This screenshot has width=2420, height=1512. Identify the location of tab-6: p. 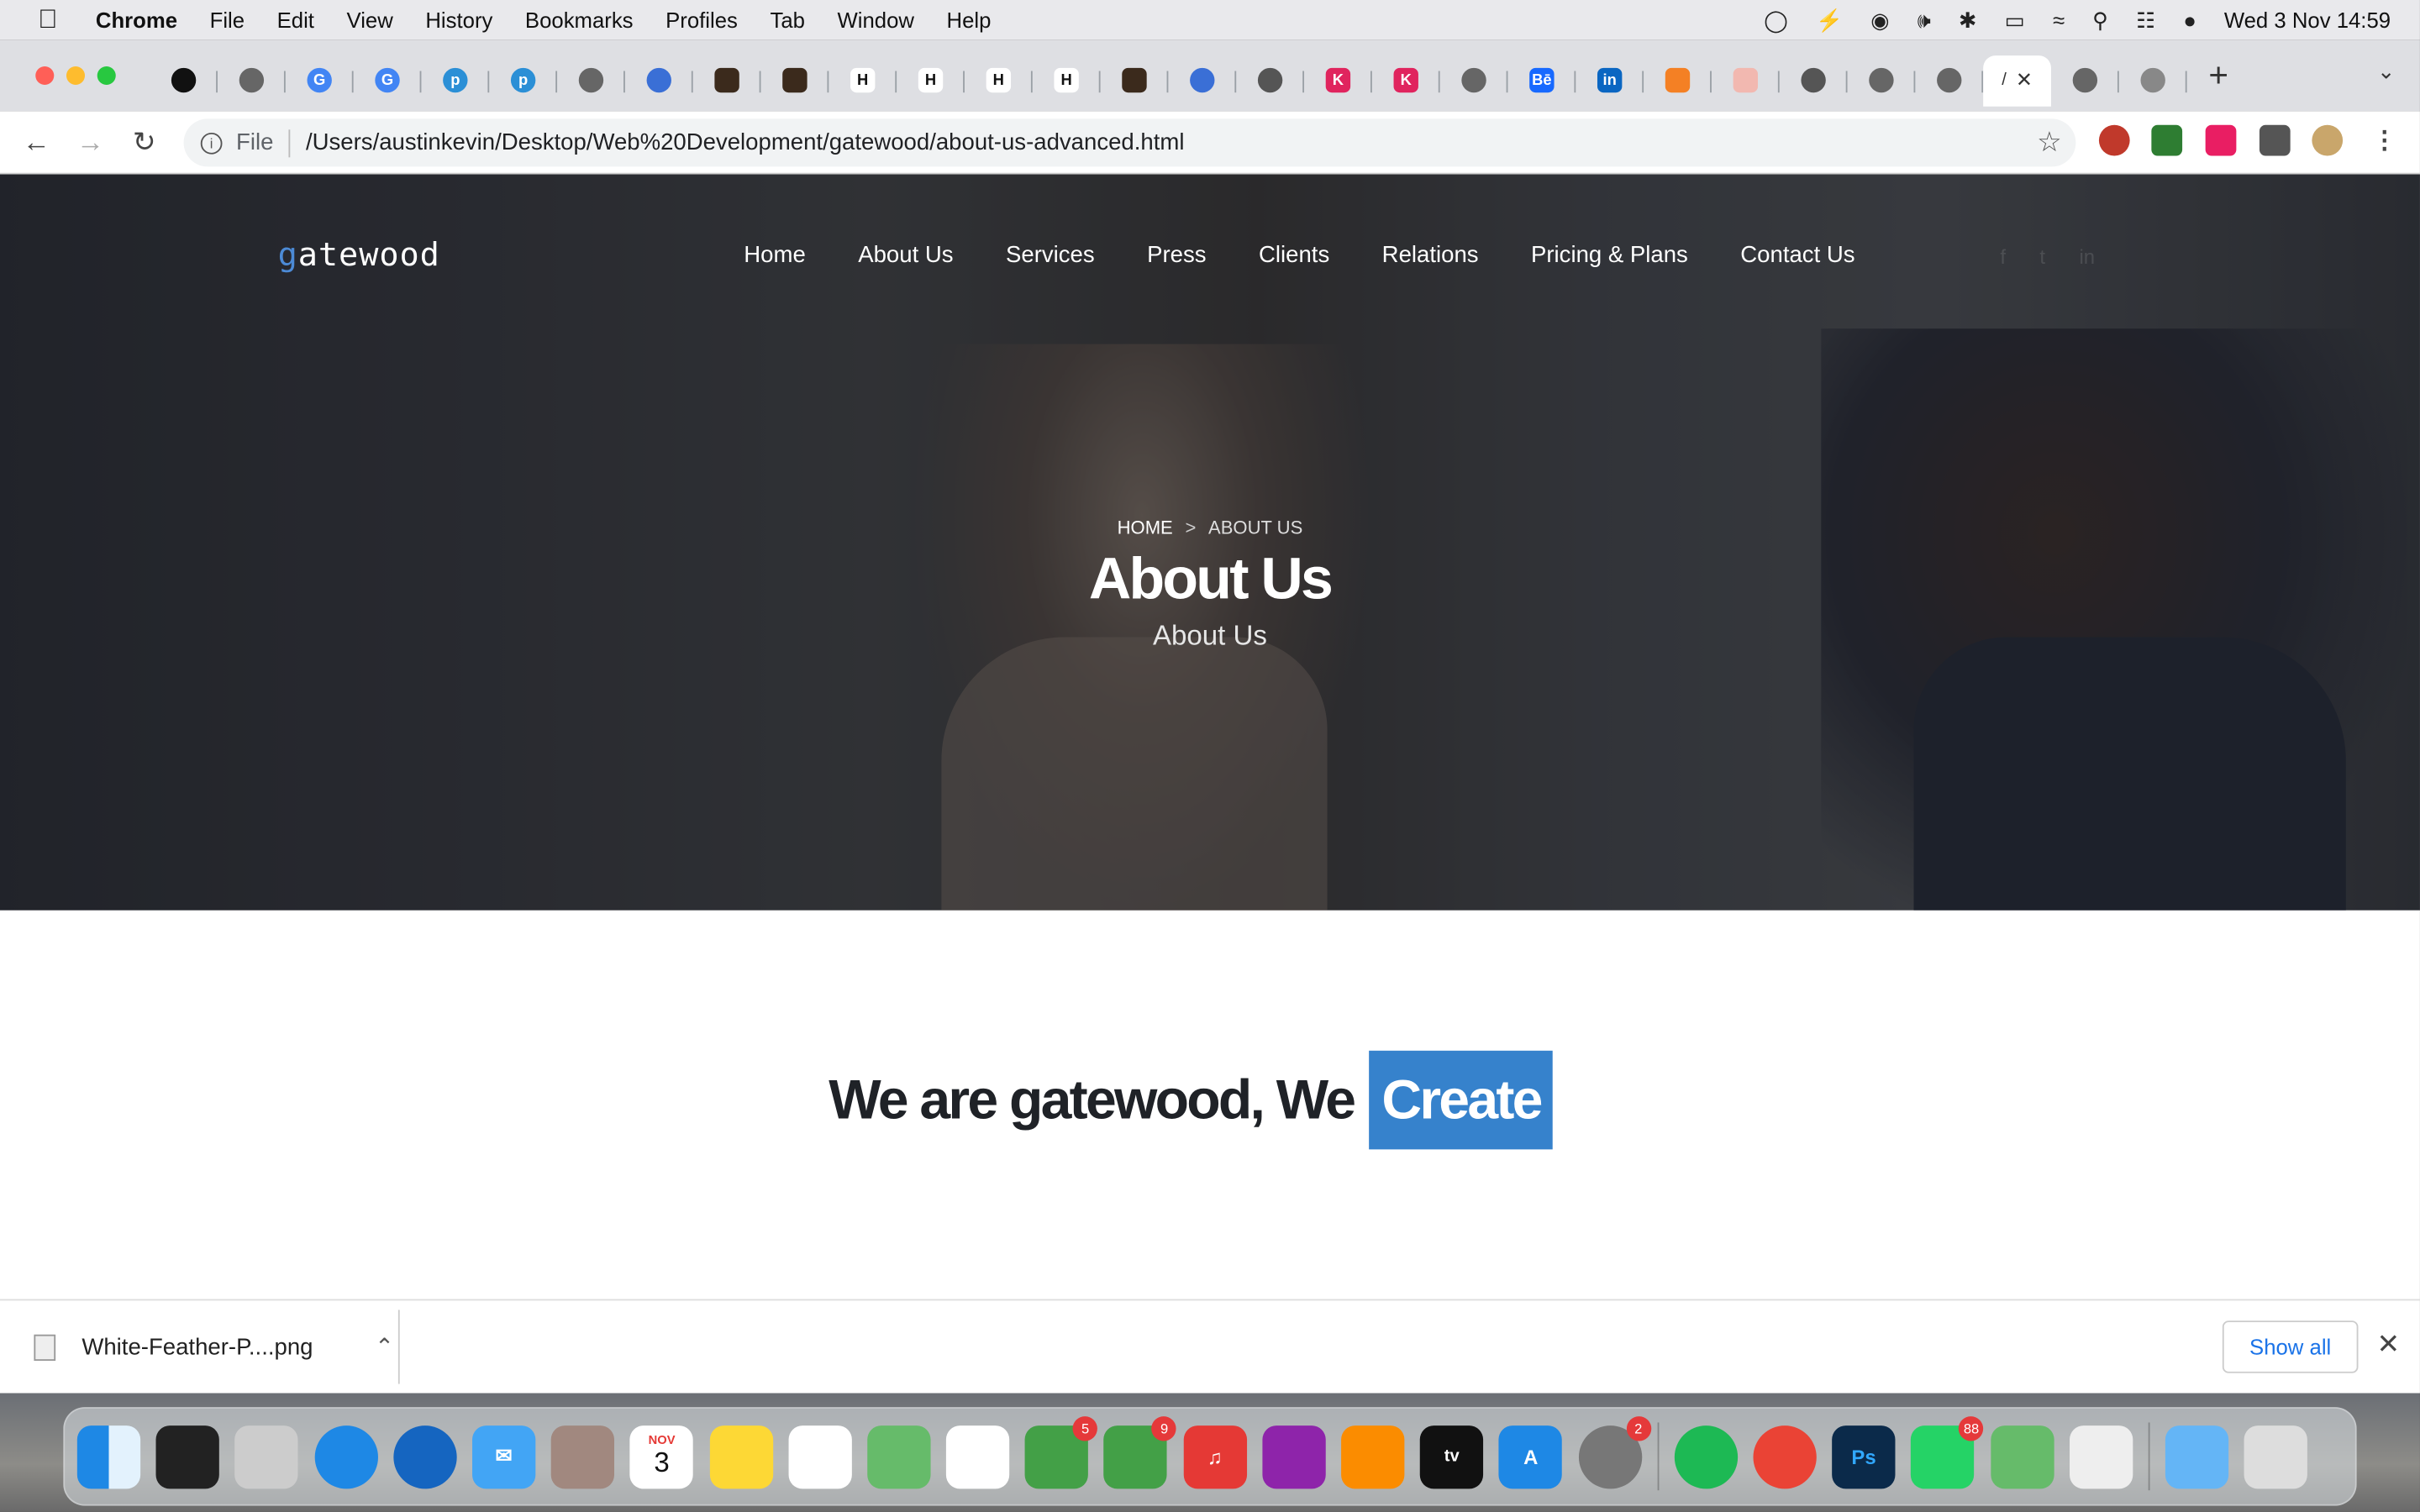
(523, 80).